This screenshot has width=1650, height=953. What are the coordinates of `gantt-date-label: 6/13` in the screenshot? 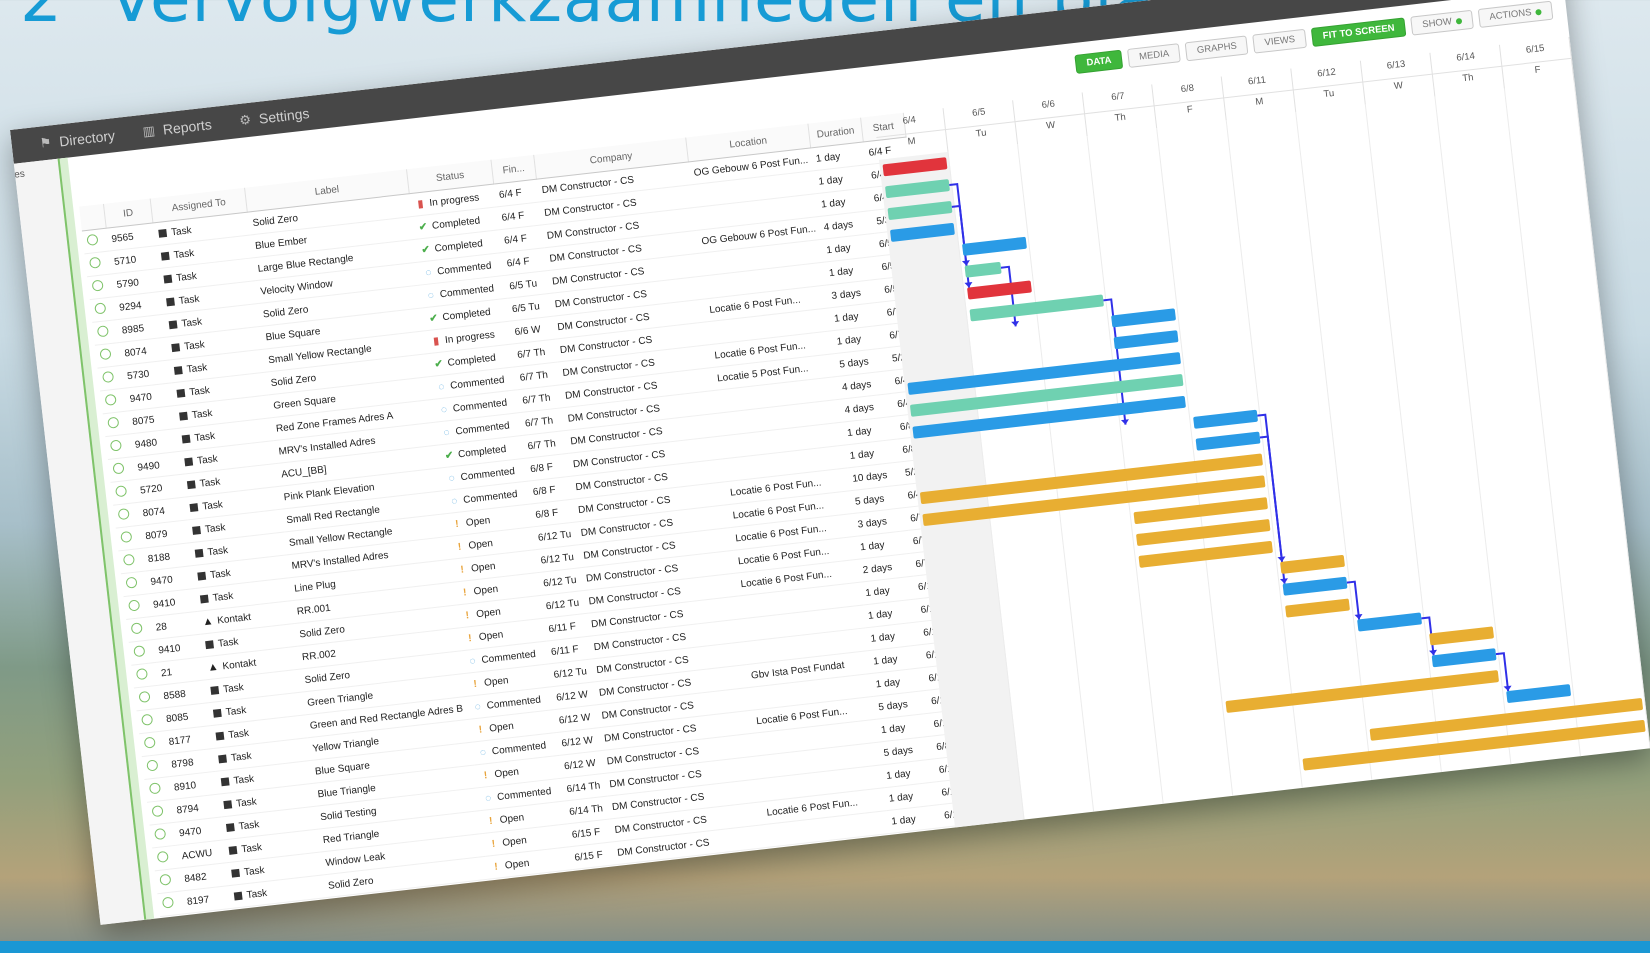 It's located at (1396, 65).